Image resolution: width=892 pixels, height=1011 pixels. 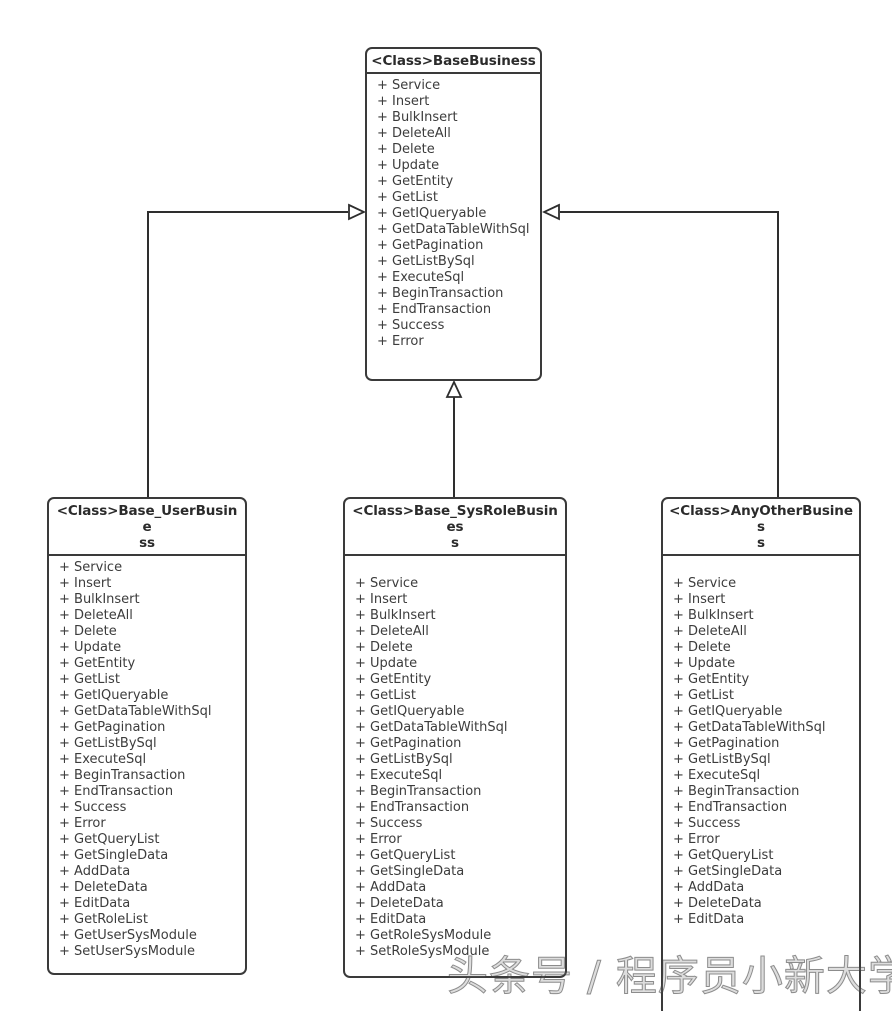 I want to click on member-item: + GetRoleList, so click(x=103, y=919).